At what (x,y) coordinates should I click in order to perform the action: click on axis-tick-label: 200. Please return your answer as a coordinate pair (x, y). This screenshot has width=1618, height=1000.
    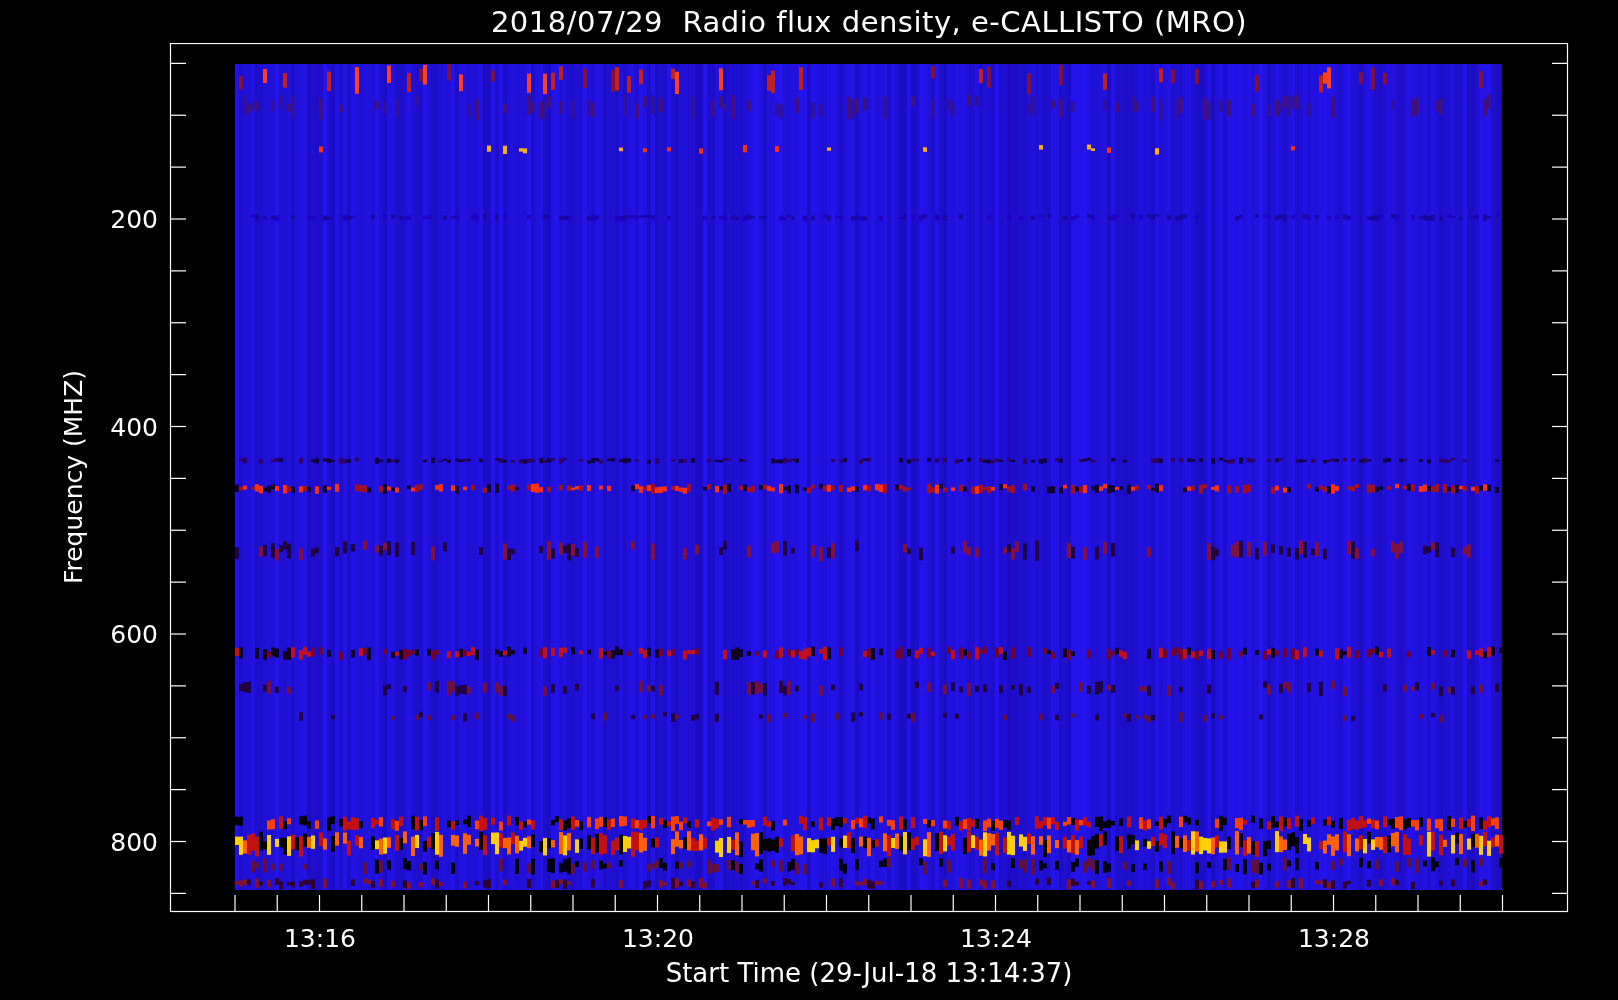
    Looking at the image, I should click on (134, 219).